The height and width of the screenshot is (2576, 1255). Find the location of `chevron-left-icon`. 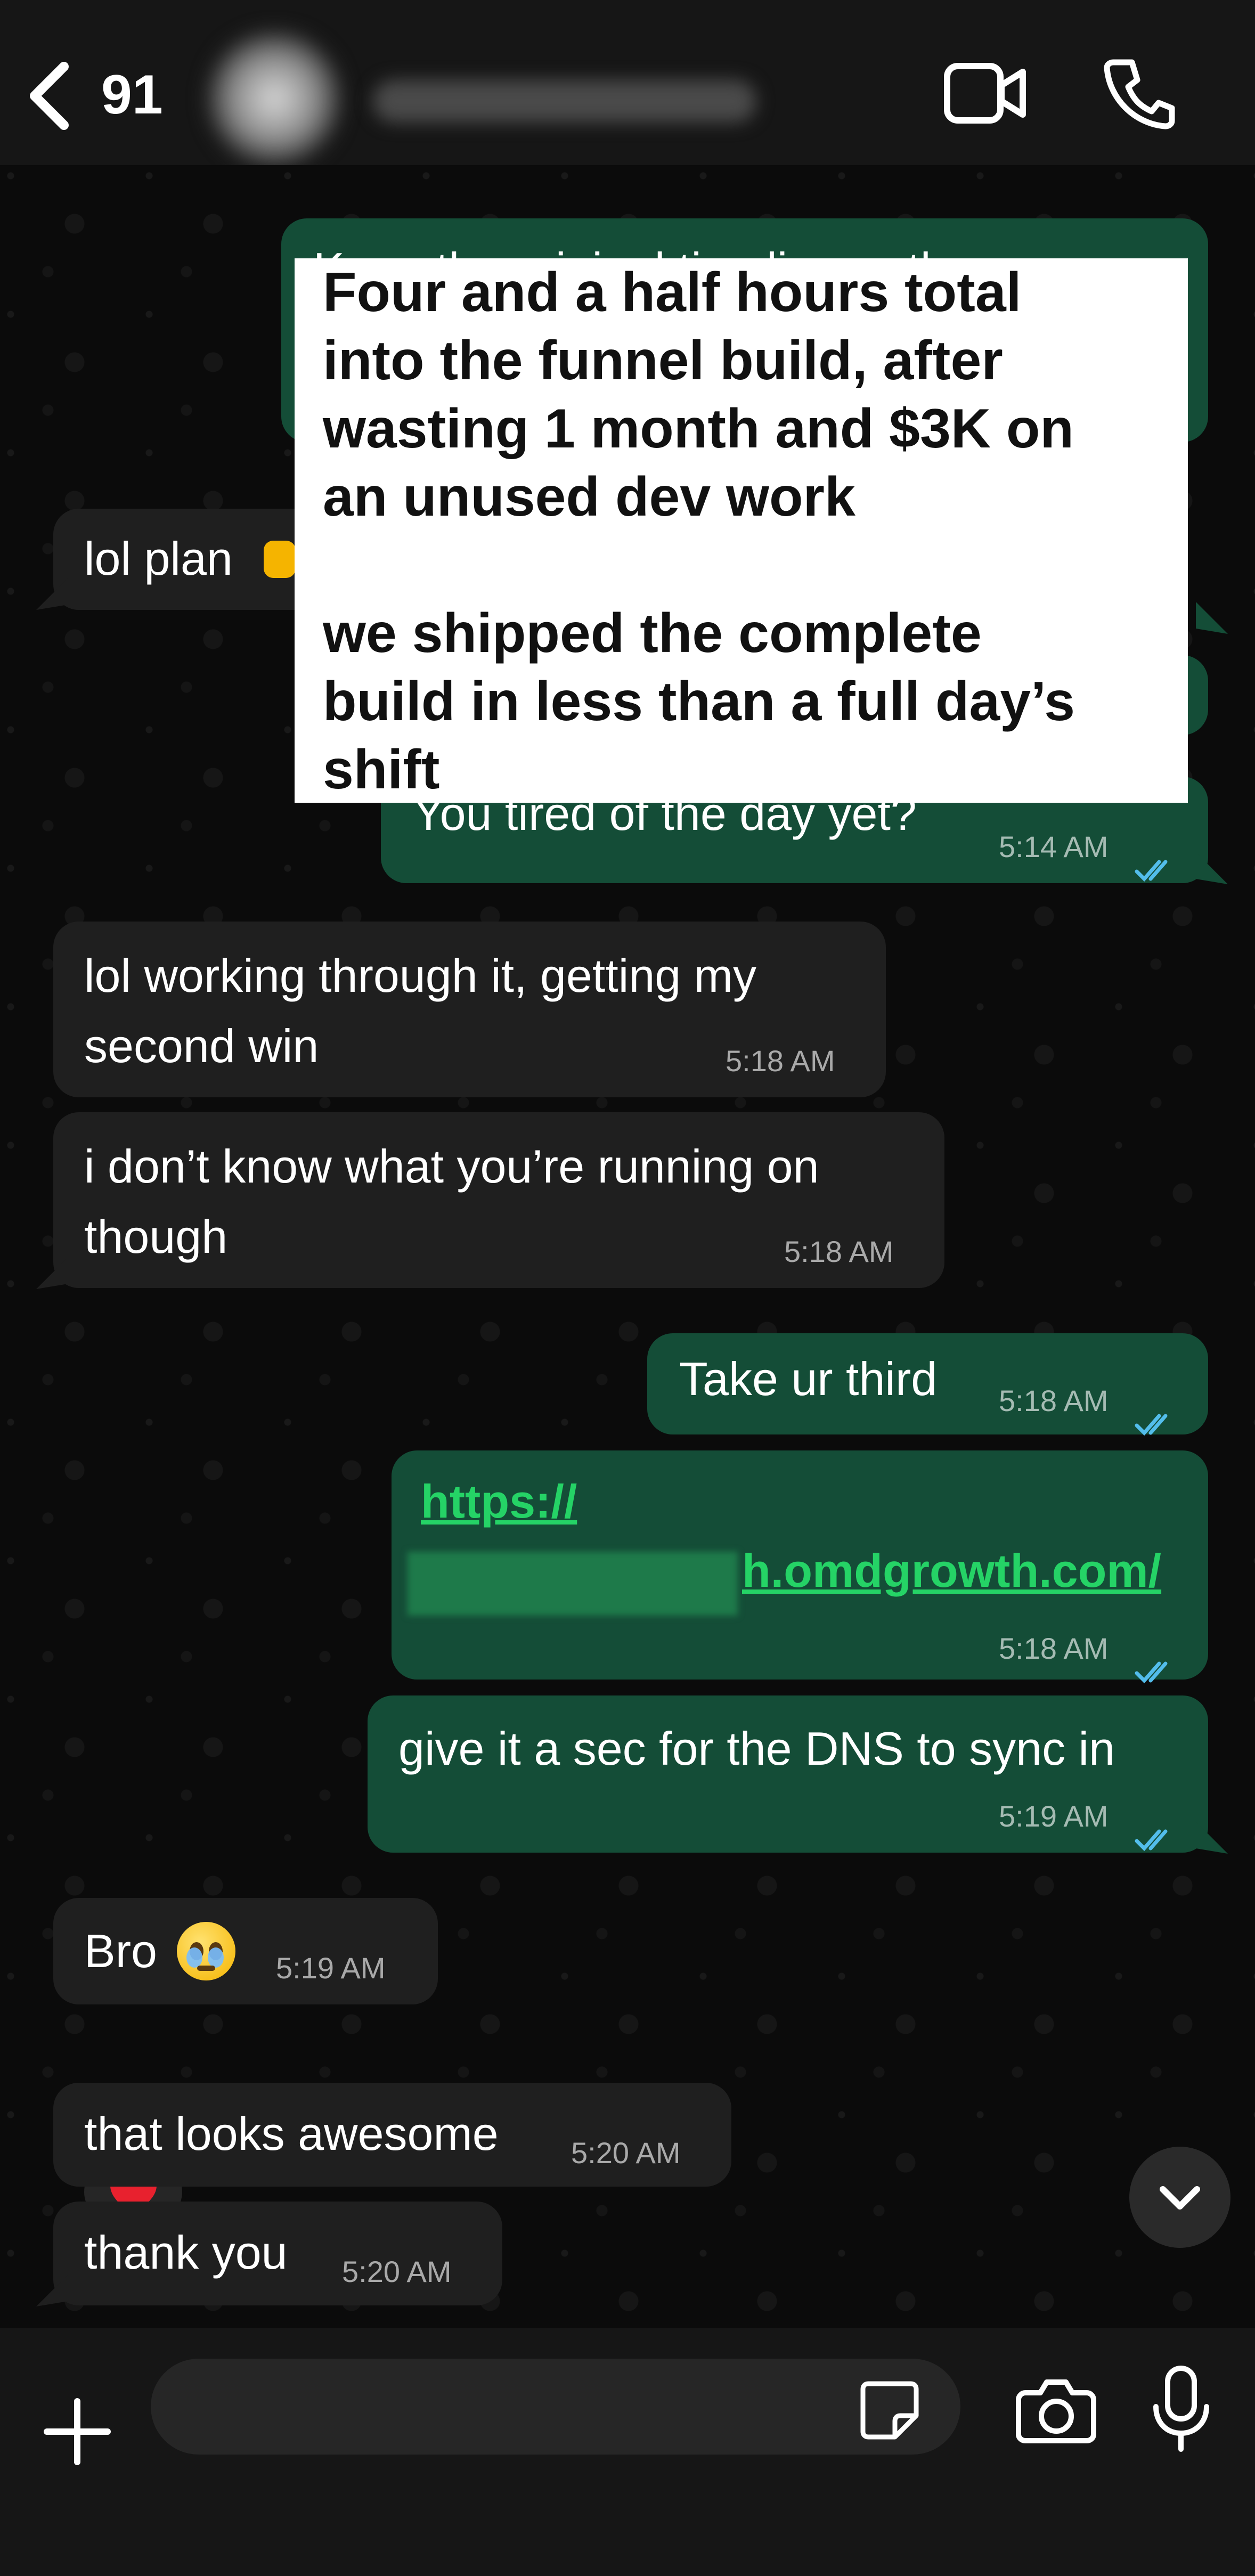

chevron-left-icon is located at coordinates (49, 96).